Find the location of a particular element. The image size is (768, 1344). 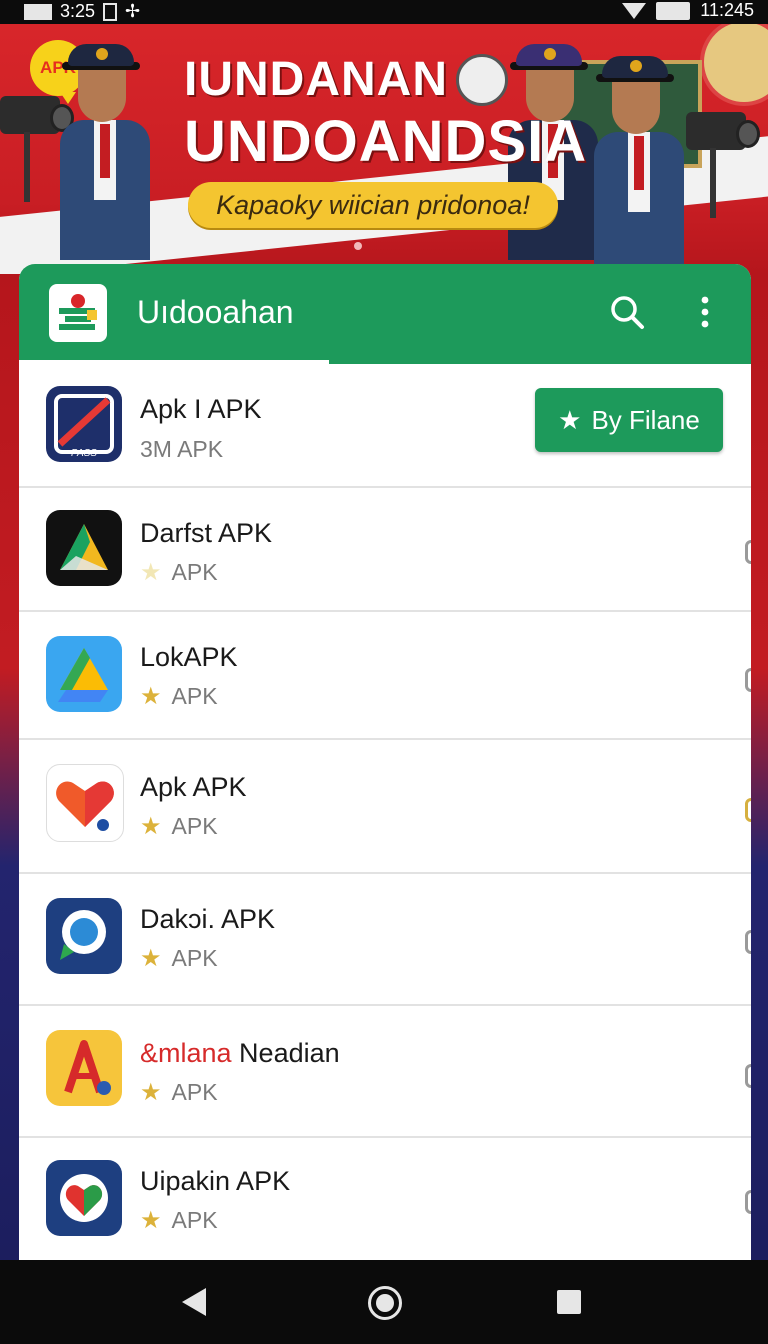

side-decoration-left is located at coordinates (10, 767).